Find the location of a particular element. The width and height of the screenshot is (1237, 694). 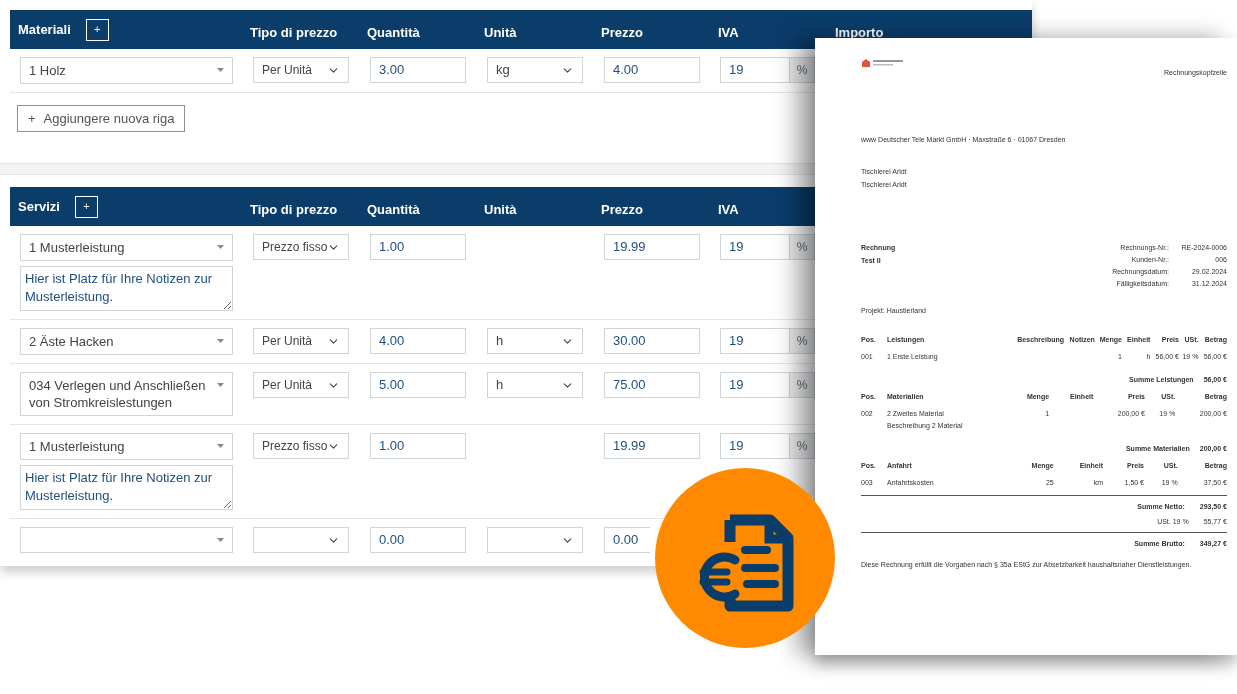

unit-select is located at coordinates (535, 540).